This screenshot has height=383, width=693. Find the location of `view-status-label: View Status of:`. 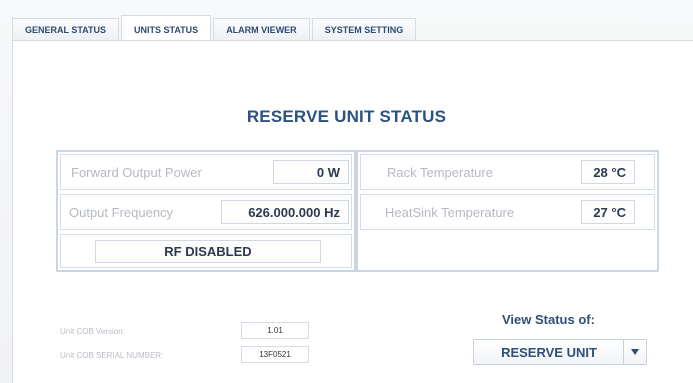

view-status-label: View Status of: is located at coordinates (548, 319).